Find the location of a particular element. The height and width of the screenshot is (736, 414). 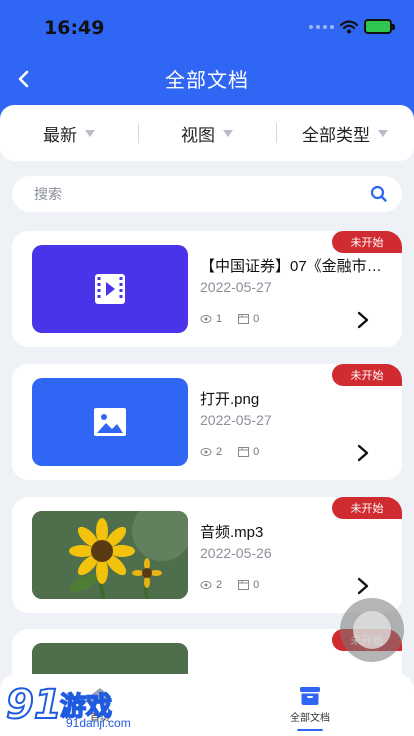

document-card: 未开始 is located at coordinates (207, 555).